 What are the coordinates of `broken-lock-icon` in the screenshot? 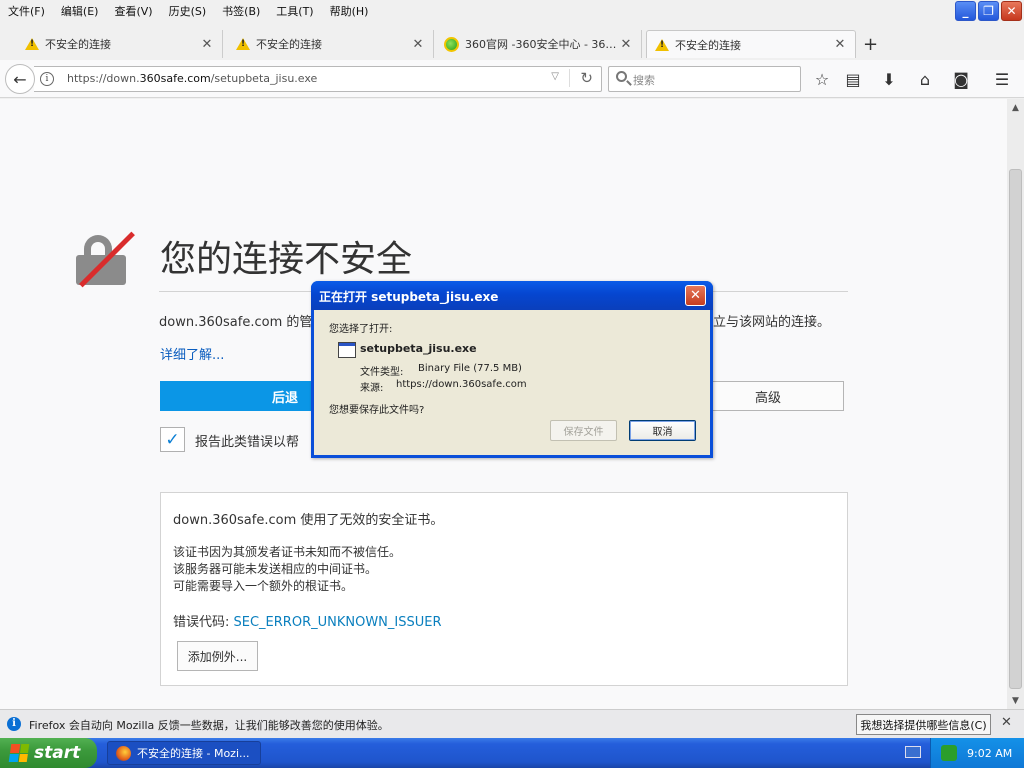 It's located at (105, 259).